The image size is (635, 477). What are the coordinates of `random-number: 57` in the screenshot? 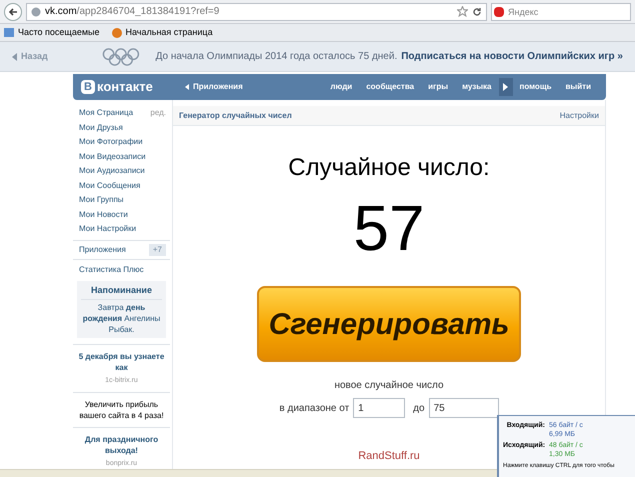 It's located at (389, 228).